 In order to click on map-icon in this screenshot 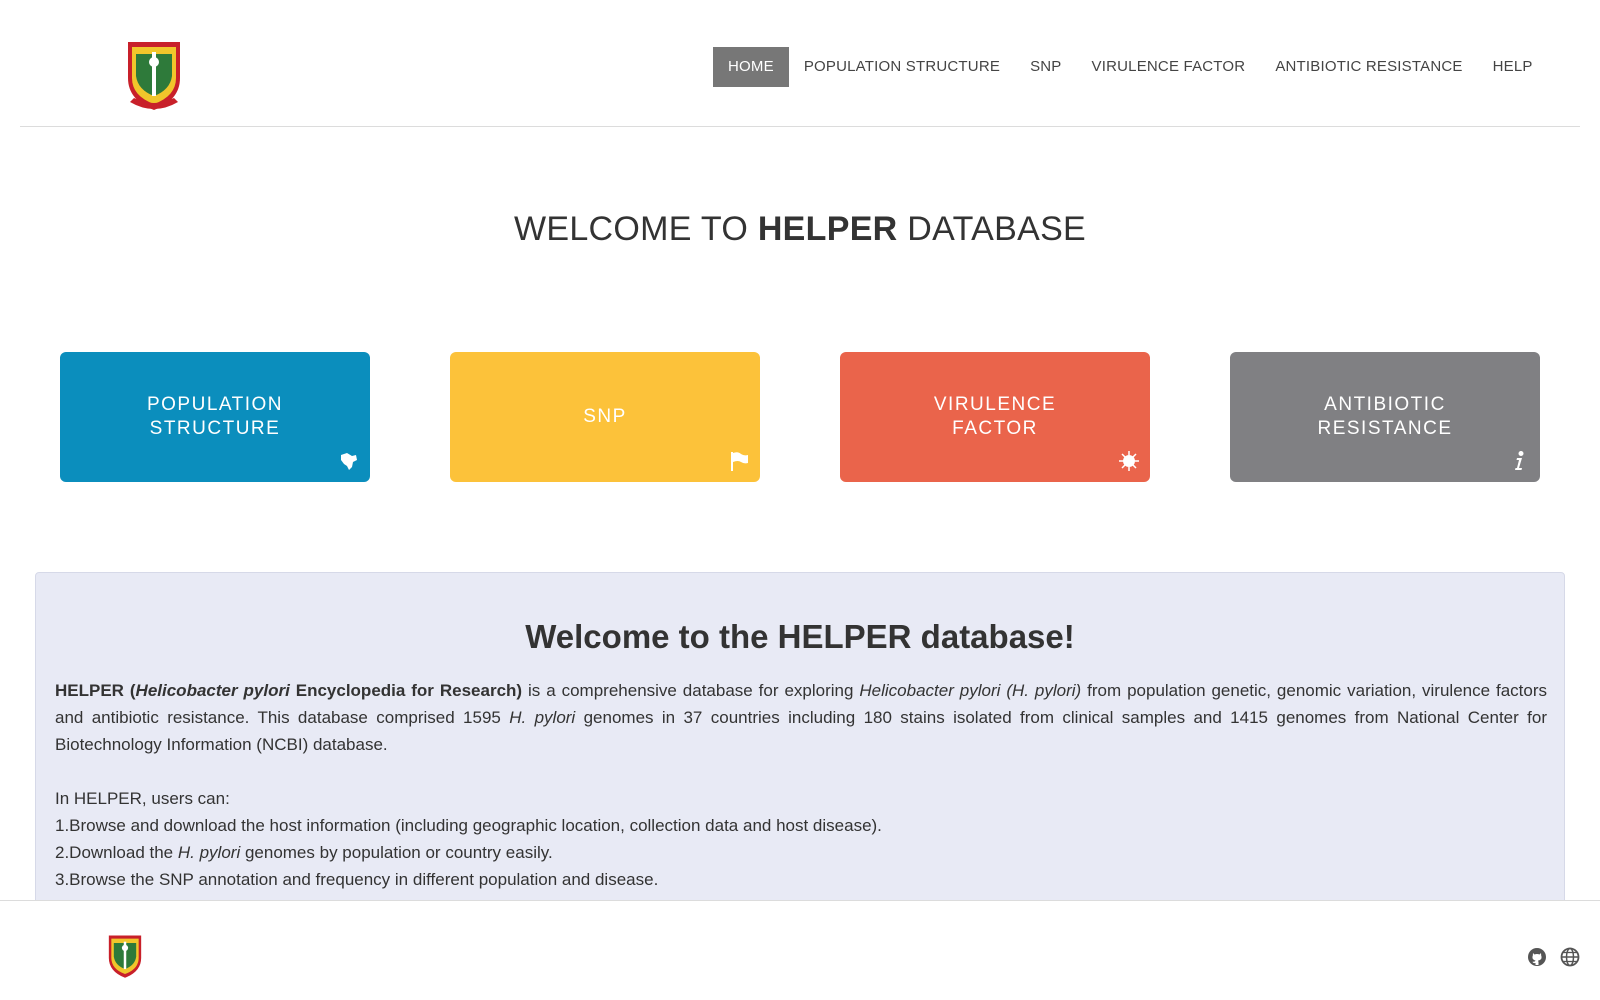, I will do `click(349, 461)`.